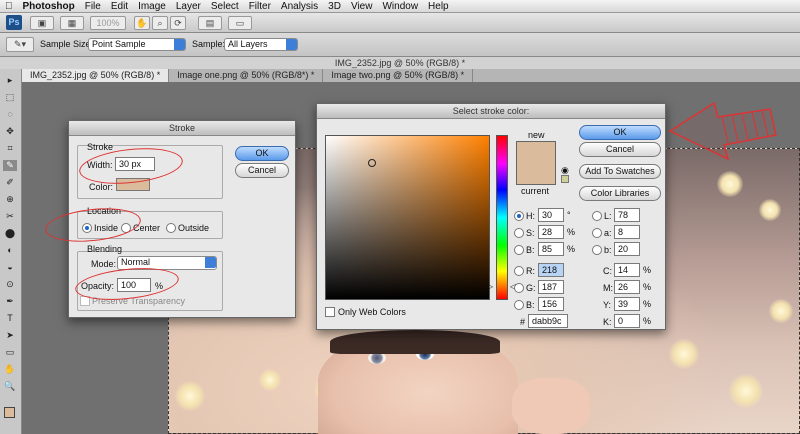 The width and height of the screenshot is (800, 434). I want to click on lab-l-input: 78, so click(627, 215).